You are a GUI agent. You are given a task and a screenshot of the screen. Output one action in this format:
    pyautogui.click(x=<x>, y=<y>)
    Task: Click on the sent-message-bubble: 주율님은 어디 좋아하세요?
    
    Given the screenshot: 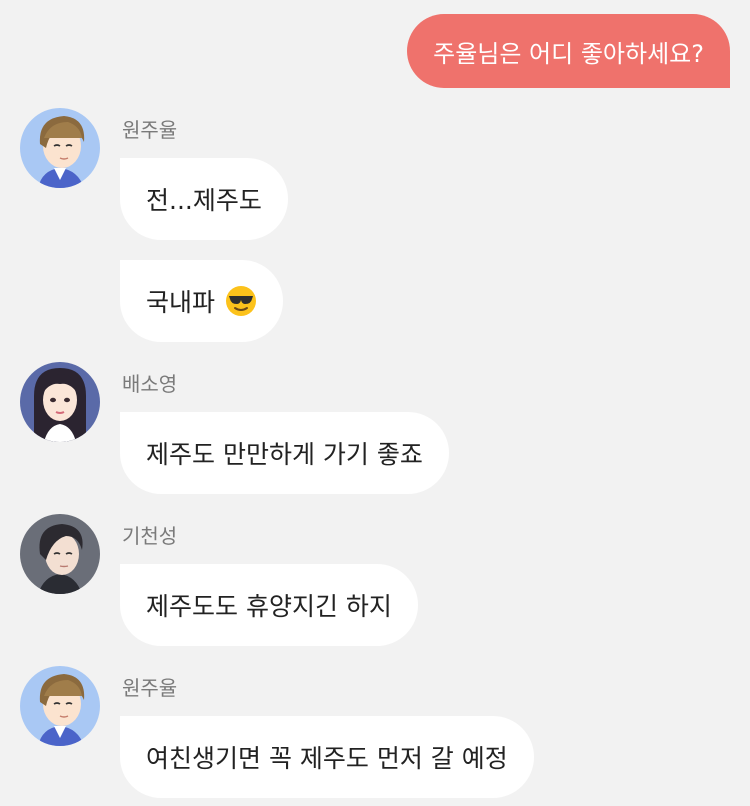 What is the action you would take?
    pyautogui.click(x=568, y=51)
    